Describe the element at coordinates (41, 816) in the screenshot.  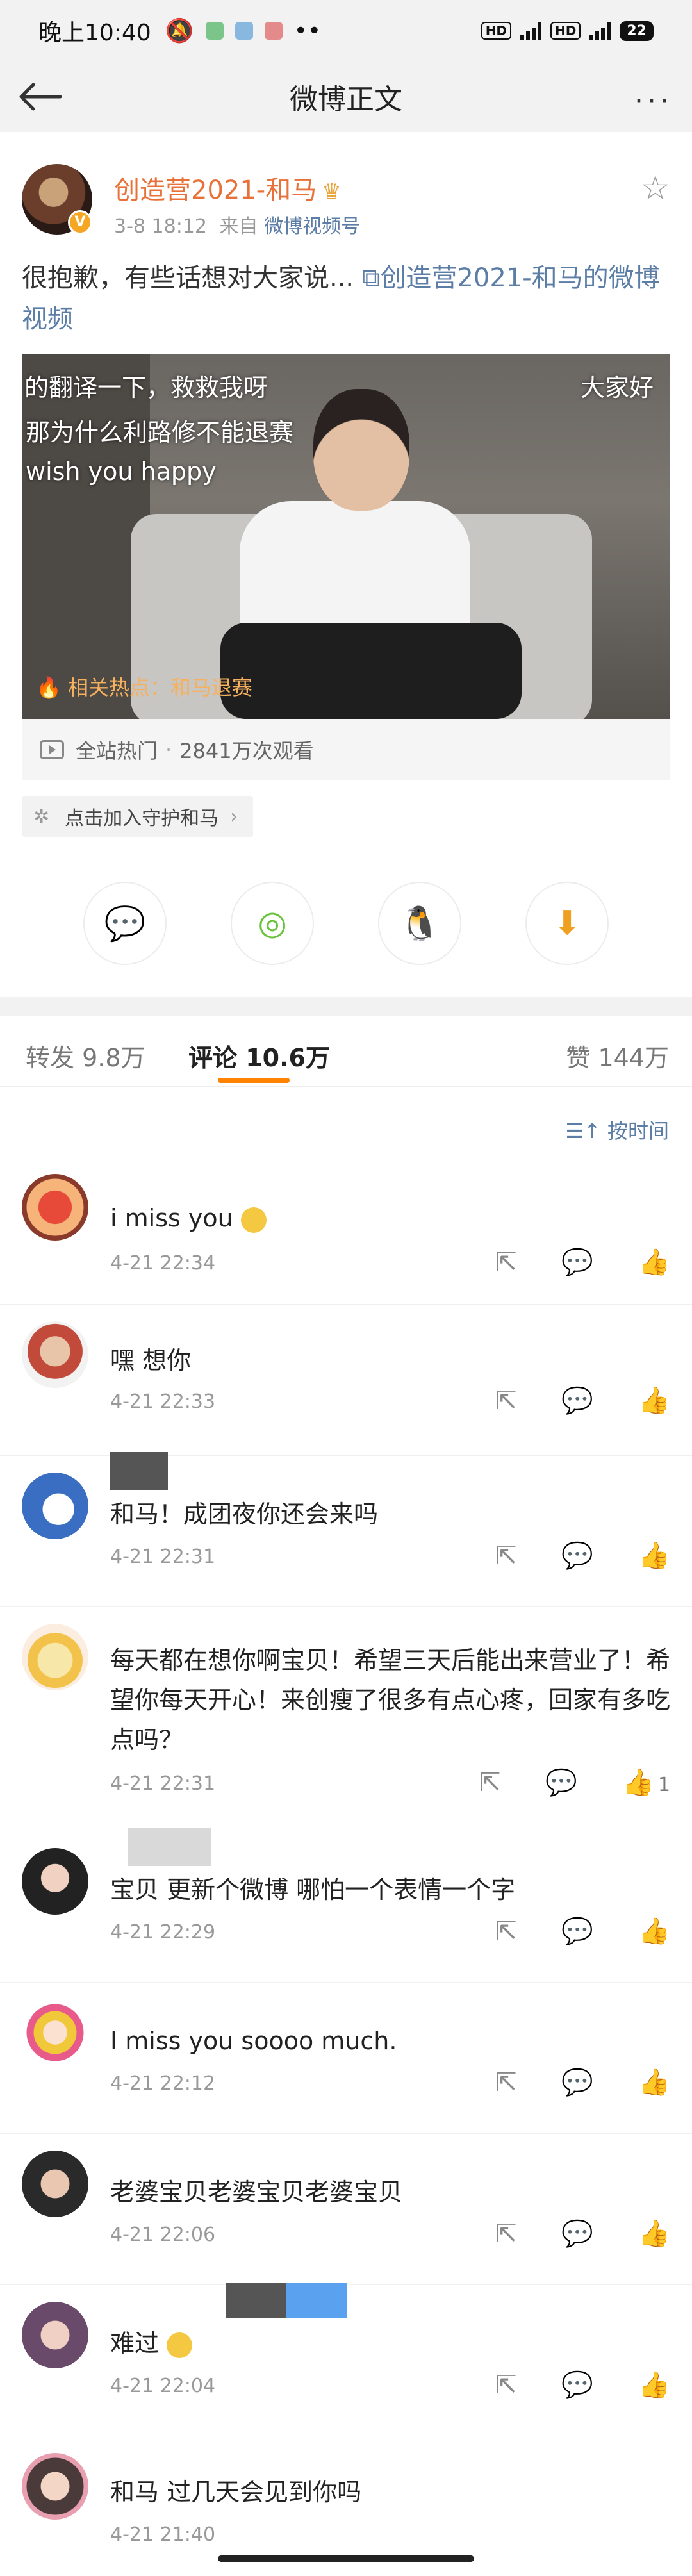
I see `guard-icon: ✲` at that location.